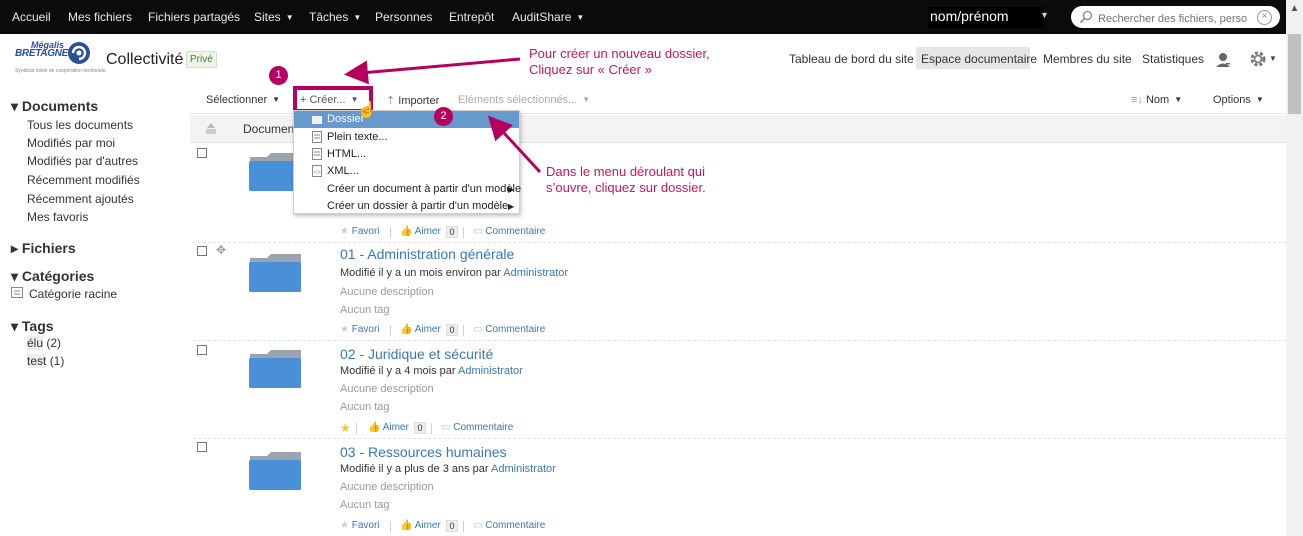 Image resolution: width=1303 pixels, height=536 pixels. I want to click on step-badge: 2, so click(443, 116).